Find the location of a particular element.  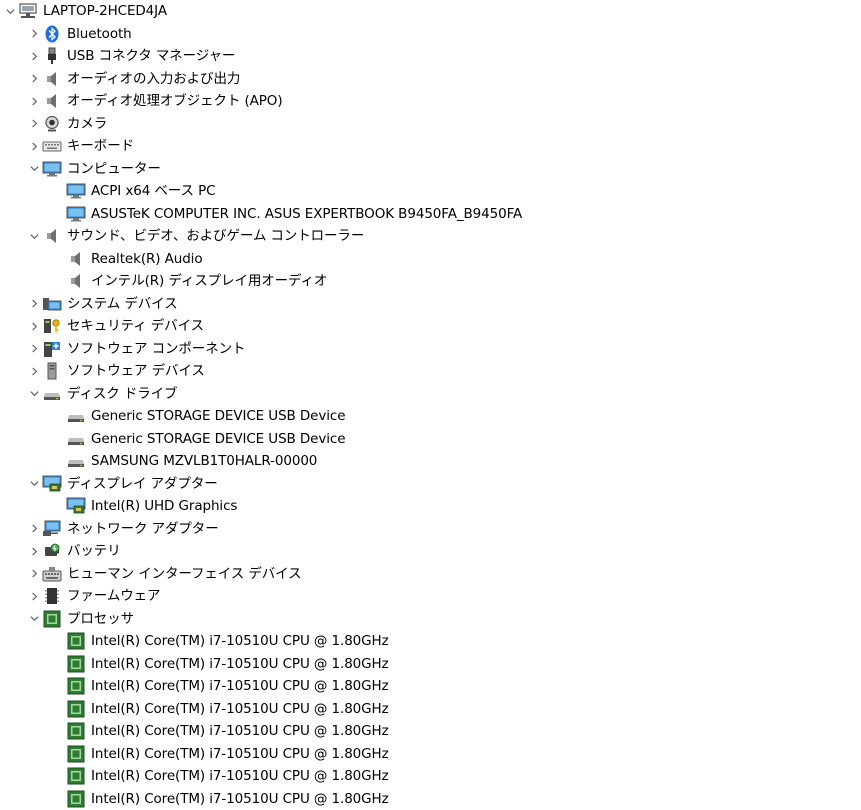

category-camera: カメラ is located at coordinates (430, 124).